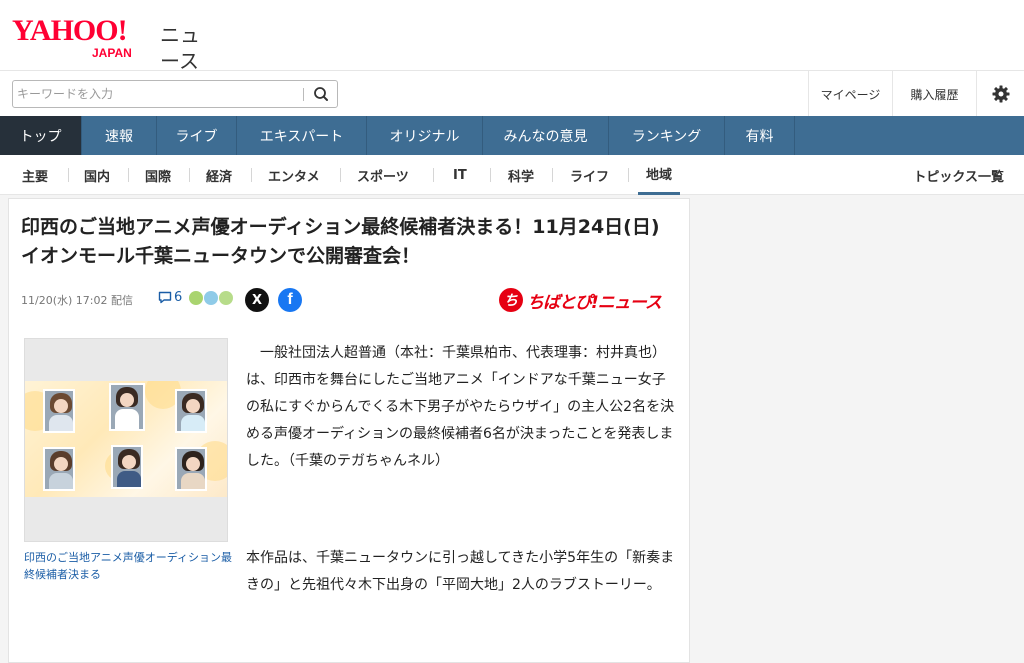 The height and width of the screenshot is (663, 1024). Describe the element at coordinates (294, 175) in the screenshot. I see `category-entertainment: エンタメ` at that location.